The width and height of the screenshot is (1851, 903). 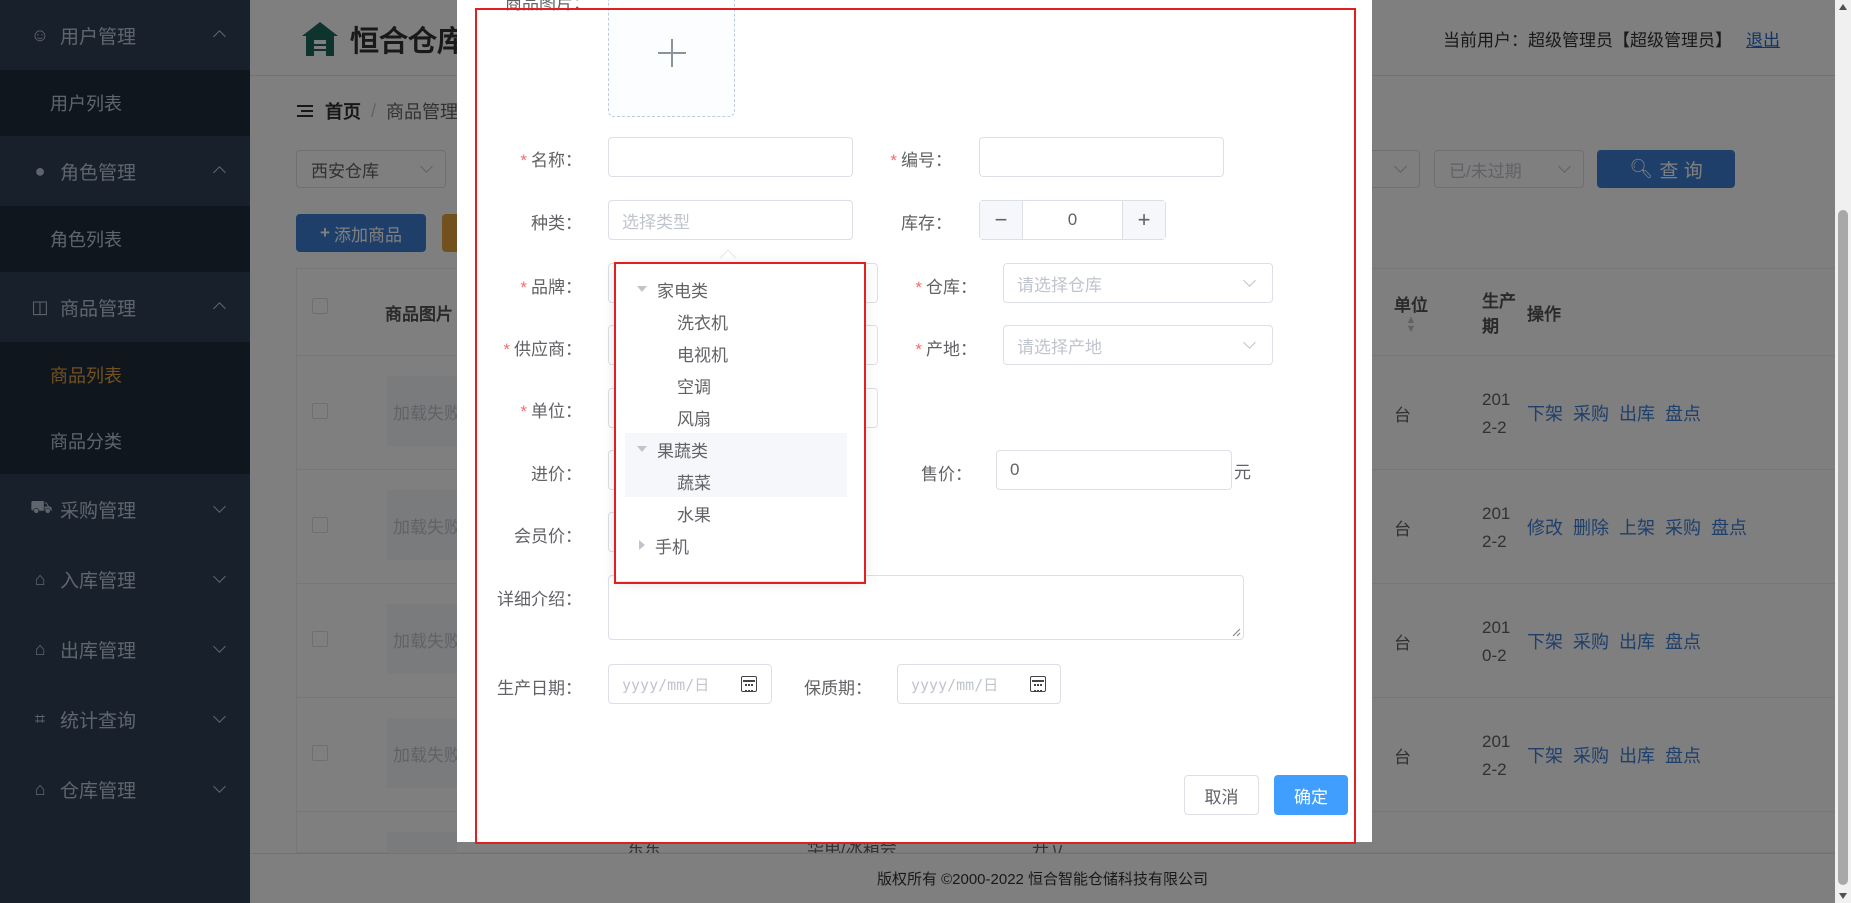 I want to click on page-scrollbar, so click(x=1843, y=451).